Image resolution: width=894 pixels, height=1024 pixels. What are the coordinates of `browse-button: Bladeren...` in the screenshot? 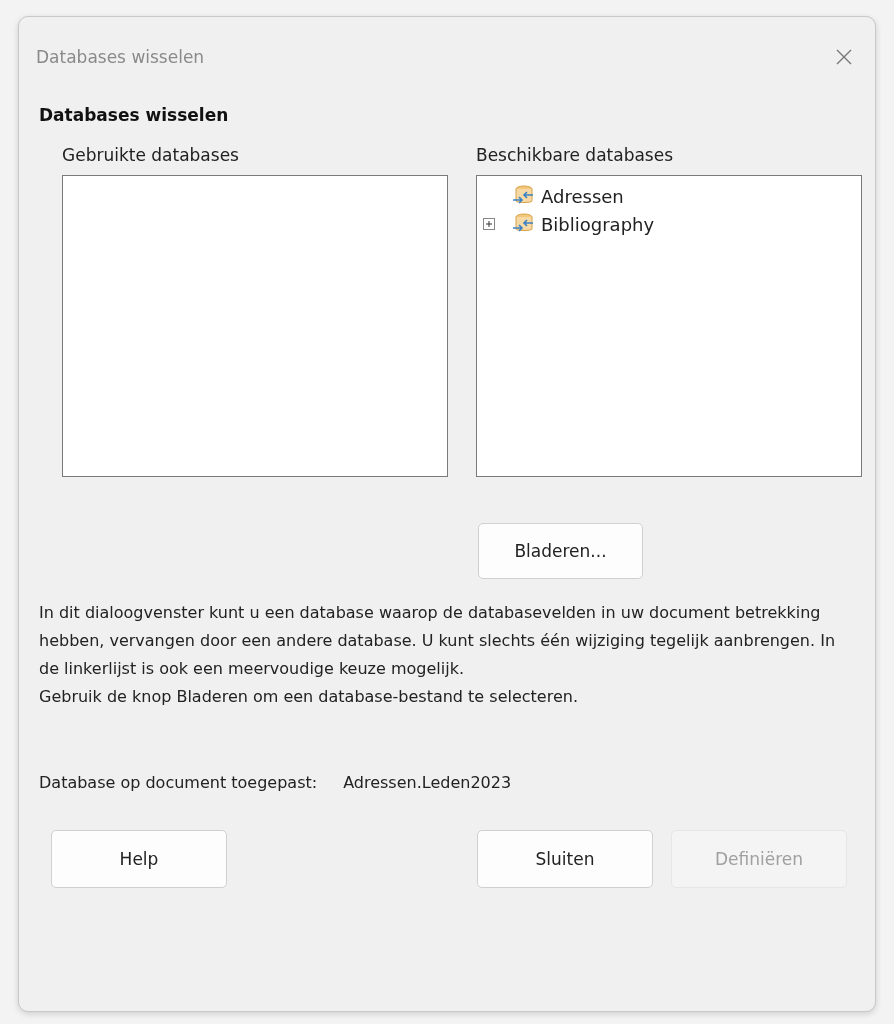 It's located at (560, 551).